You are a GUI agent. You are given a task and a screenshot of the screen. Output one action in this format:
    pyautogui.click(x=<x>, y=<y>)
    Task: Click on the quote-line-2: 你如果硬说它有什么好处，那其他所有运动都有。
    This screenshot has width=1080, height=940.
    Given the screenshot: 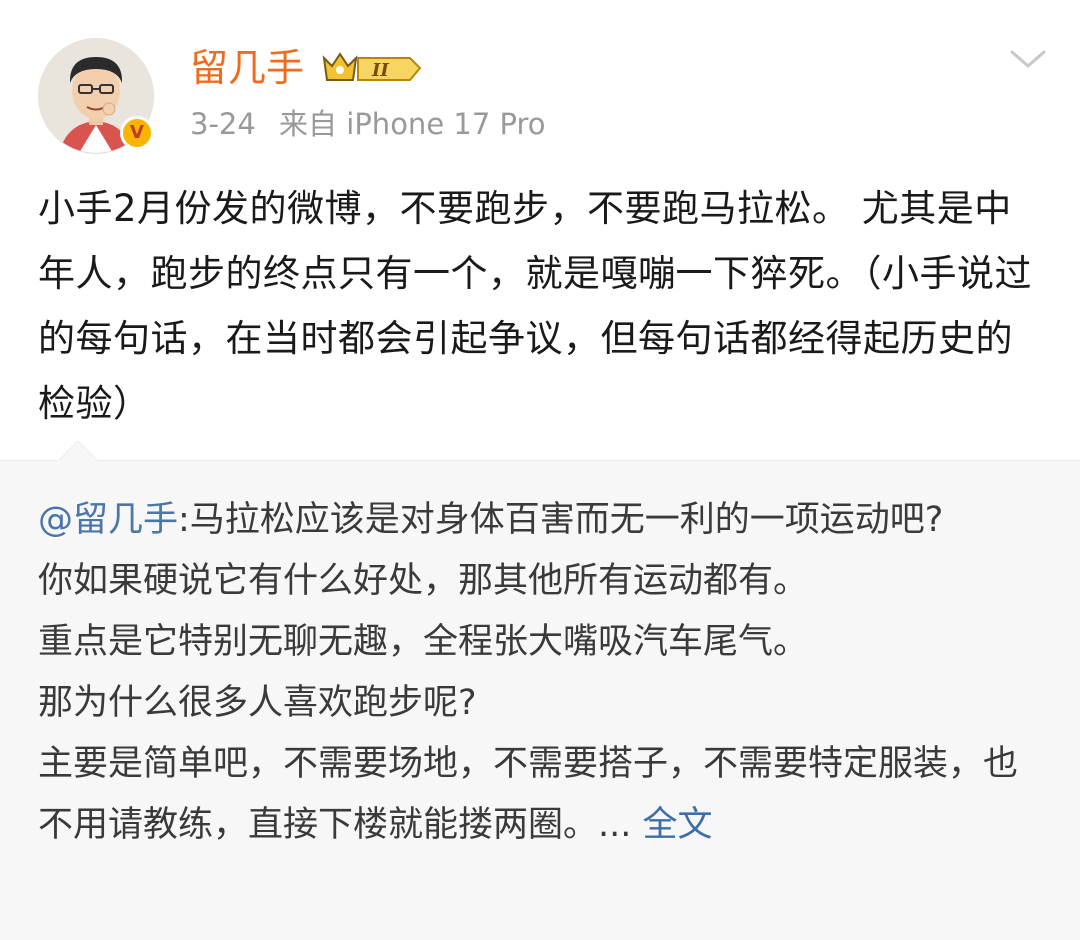 What is the action you would take?
    pyautogui.click(x=423, y=581)
    